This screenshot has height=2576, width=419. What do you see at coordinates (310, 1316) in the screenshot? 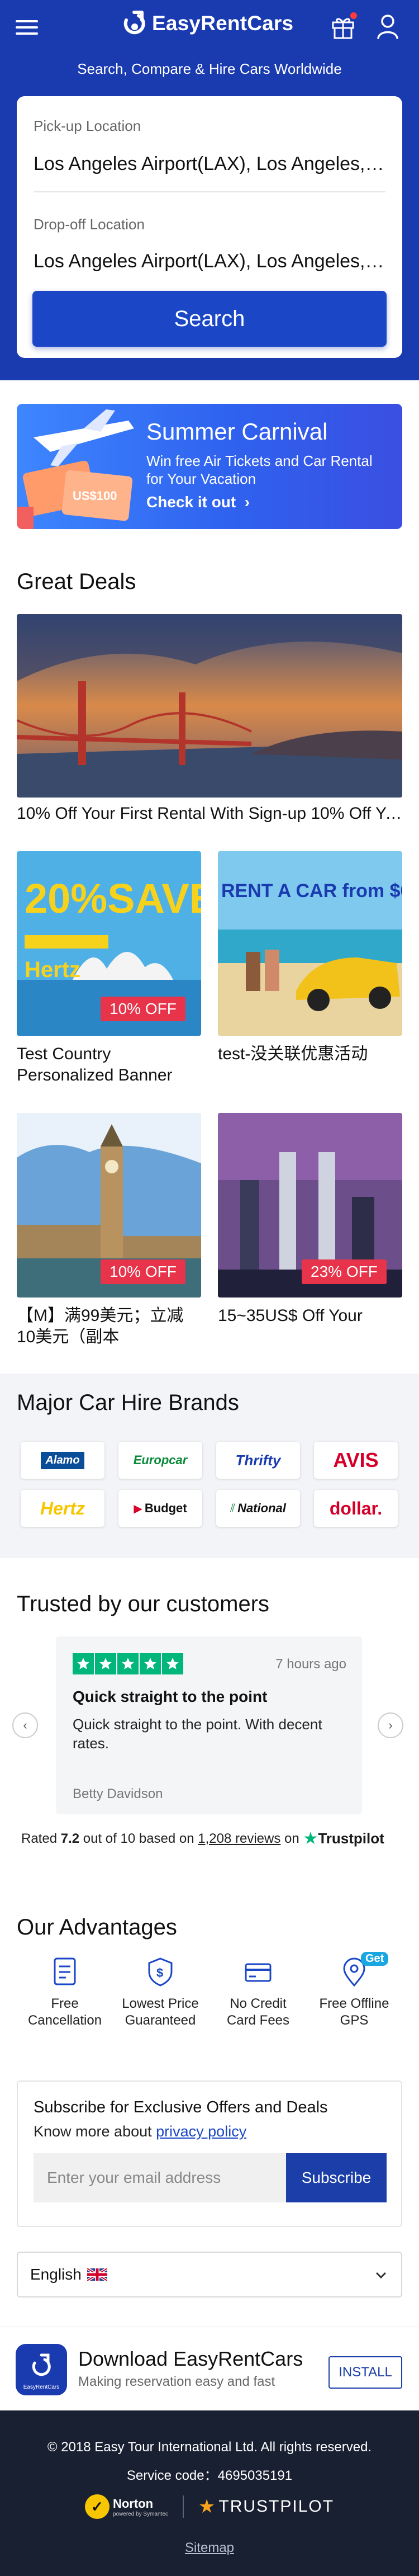
I see `deal-caption: 15~35US$ Off Your` at bounding box center [310, 1316].